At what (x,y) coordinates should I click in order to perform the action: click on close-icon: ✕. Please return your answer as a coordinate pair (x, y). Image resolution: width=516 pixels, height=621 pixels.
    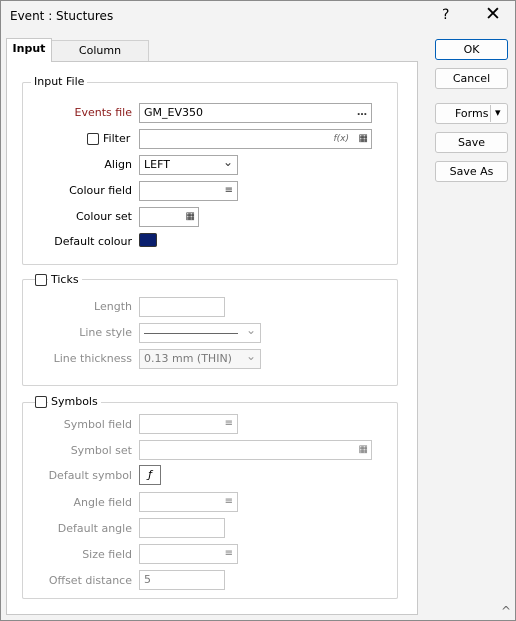
    Looking at the image, I should click on (493, 14).